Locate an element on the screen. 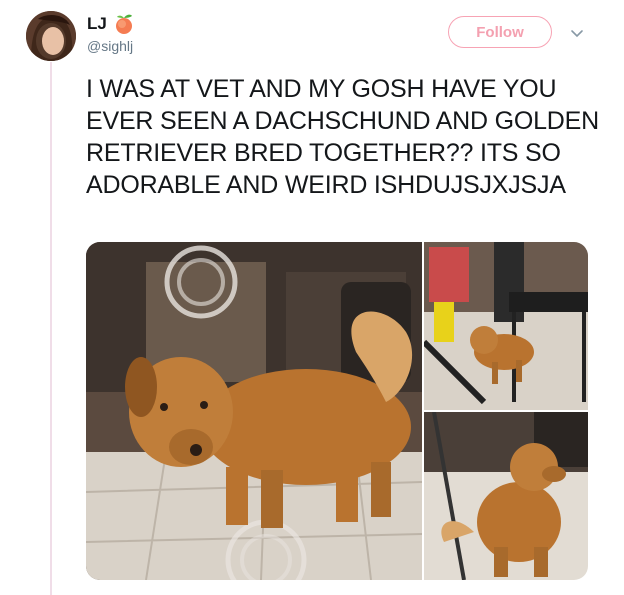 Image resolution: width=624 pixels, height=595 pixels. dog-photo-sitting is located at coordinates (506, 496).